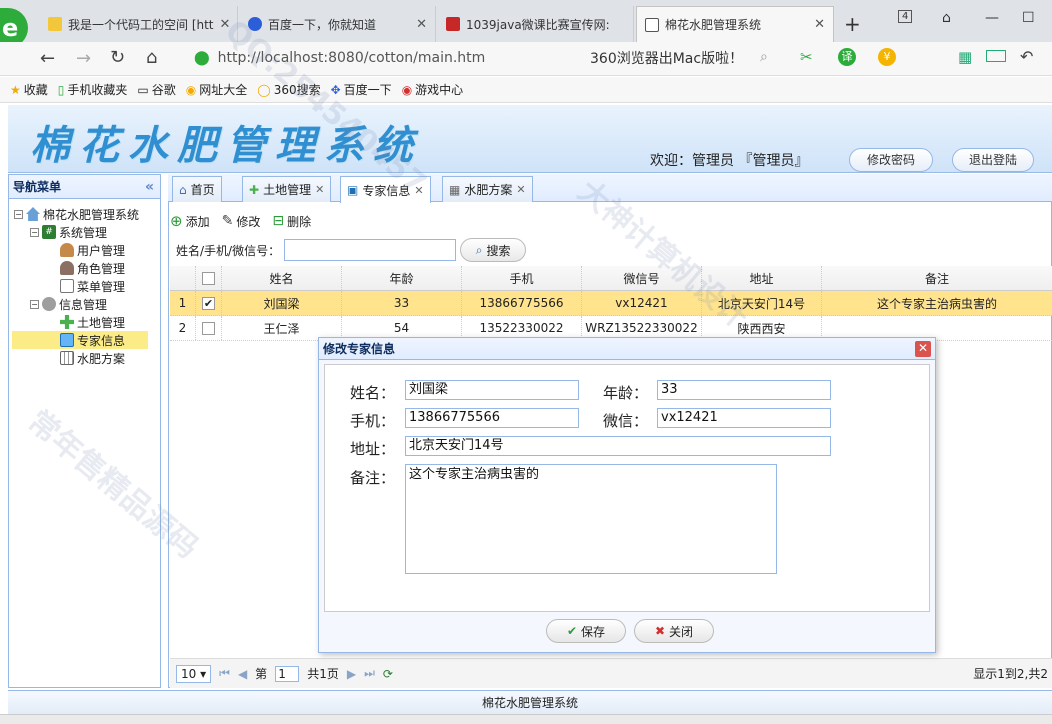 This screenshot has height=724, width=1052. What do you see at coordinates (92, 322) in the screenshot?
I see `sidebar-item-land: 土地管理` at bounding box center [92, 322].